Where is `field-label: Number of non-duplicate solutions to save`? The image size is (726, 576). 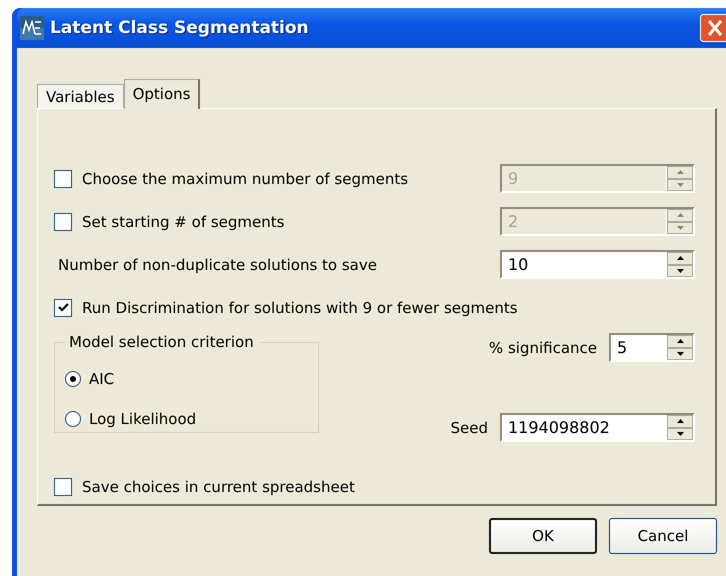 field-label: Number of non-duplicate solutions to save is located at coordinates (217, 265).